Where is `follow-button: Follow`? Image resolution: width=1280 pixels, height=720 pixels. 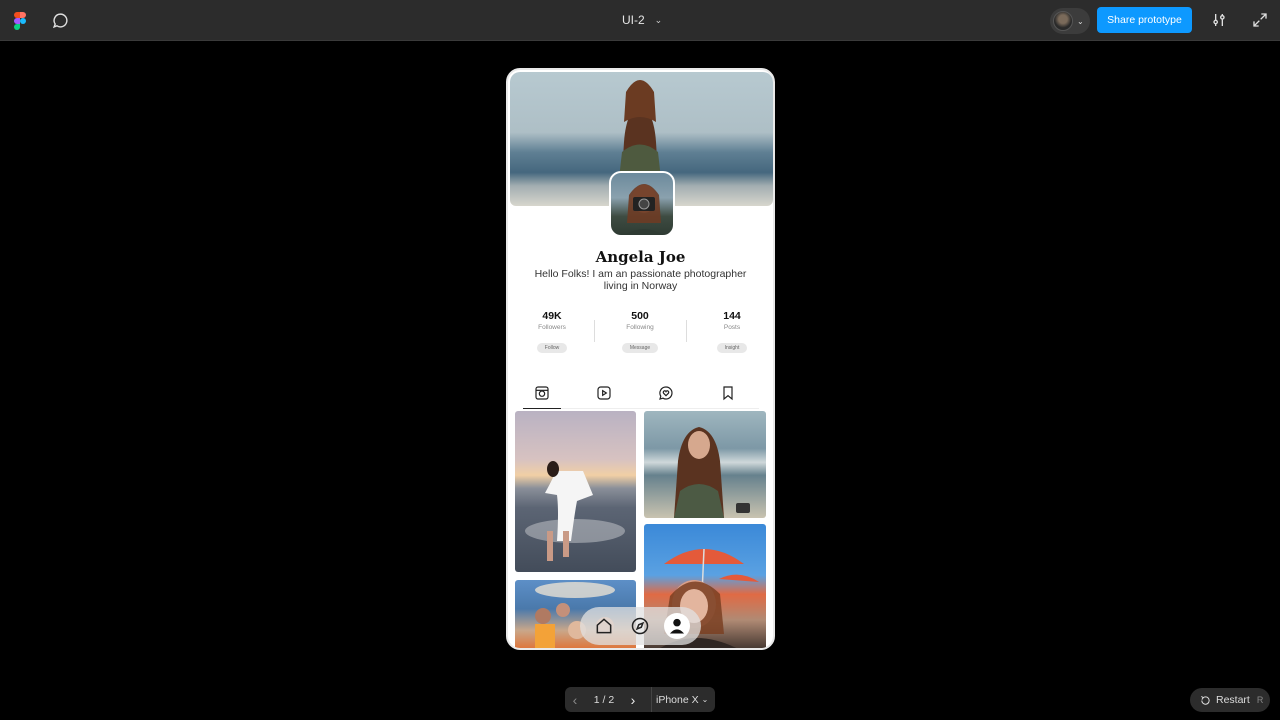
follow-button: Follow is located at coordinates (552, 348).